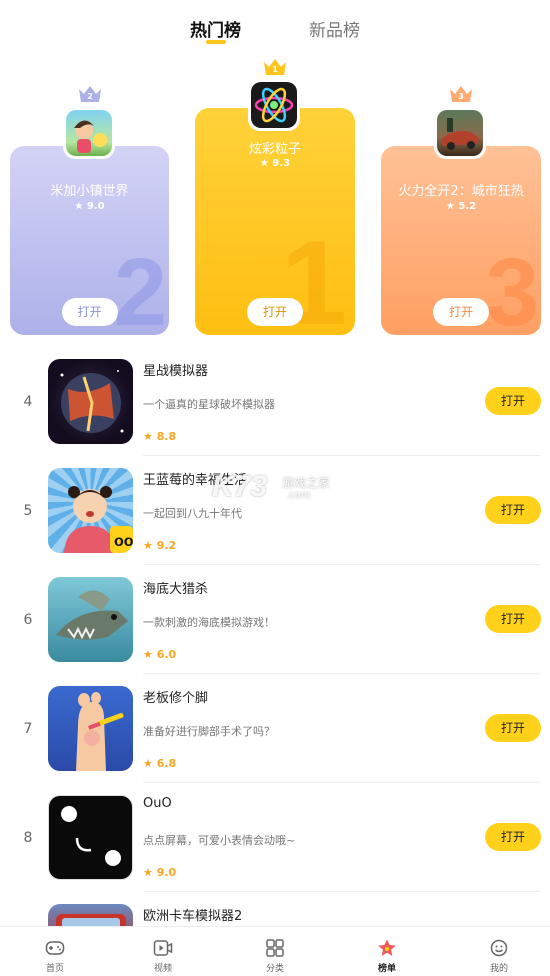 The width and height of the screenshot is (550, 976). I want to click on list-item: 4 星战模拟器 一个逼真的星球破坏模拟器 ★ 8.8 打开, so click(275, 401).